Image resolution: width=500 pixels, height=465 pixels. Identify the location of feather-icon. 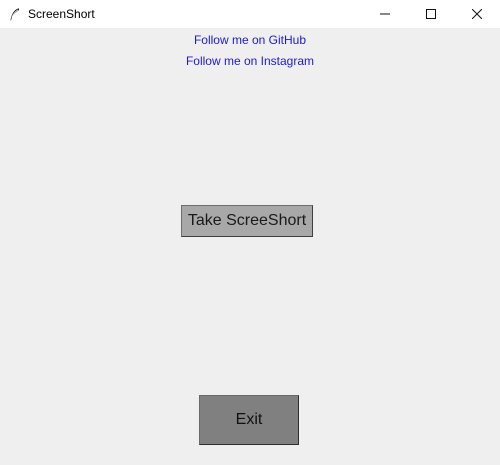
(14, 14).